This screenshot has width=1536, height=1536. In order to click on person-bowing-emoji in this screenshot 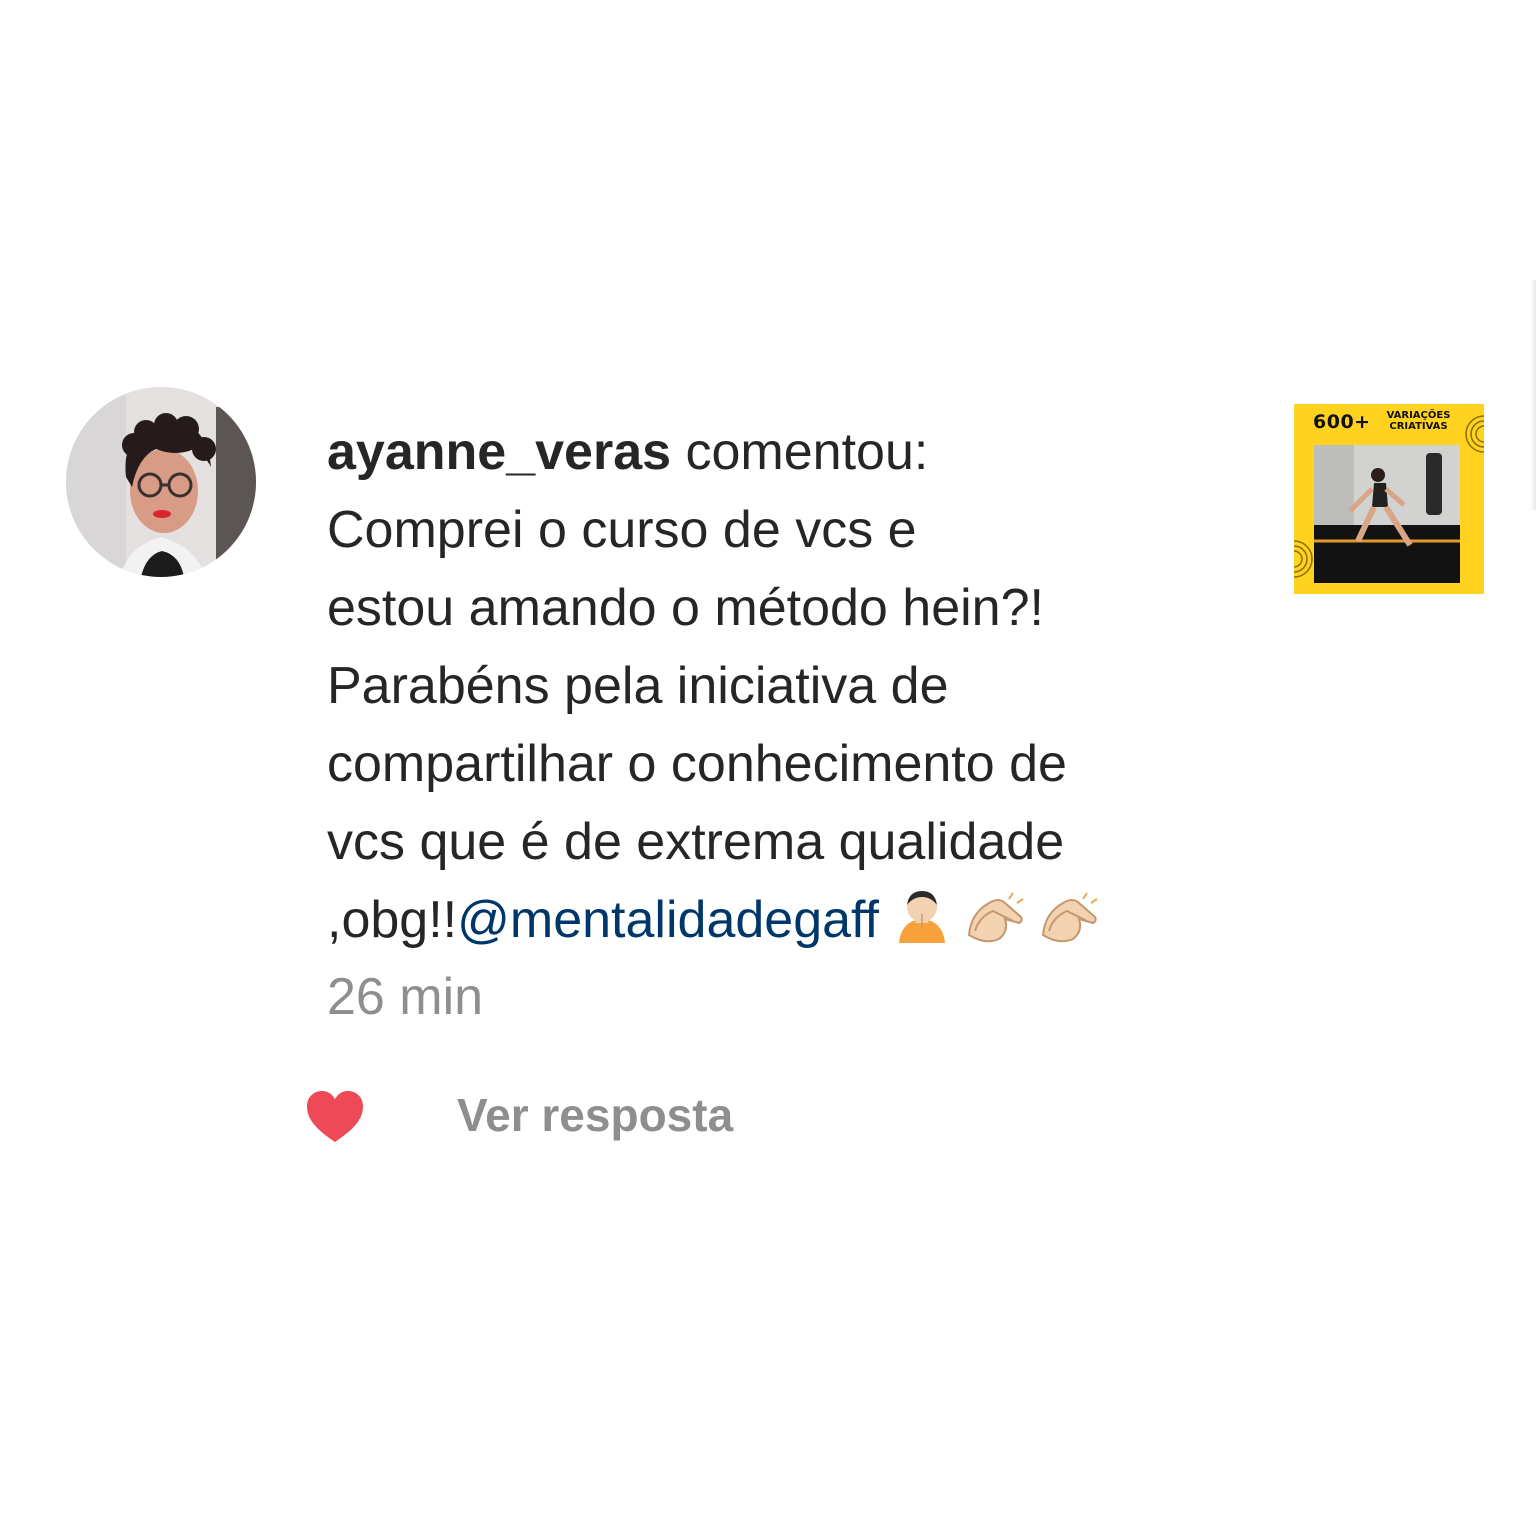, I will do `click(922, 926)`.